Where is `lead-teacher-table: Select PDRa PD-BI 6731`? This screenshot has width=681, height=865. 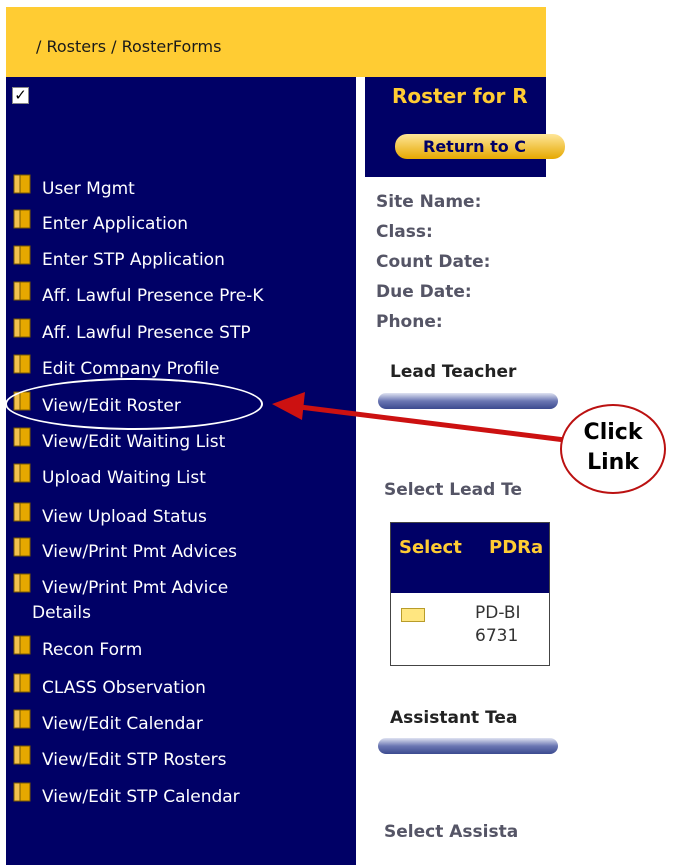
lead-teacher-table: Select PDRa PD-BI 6731 is located at coordinates (470, 594).